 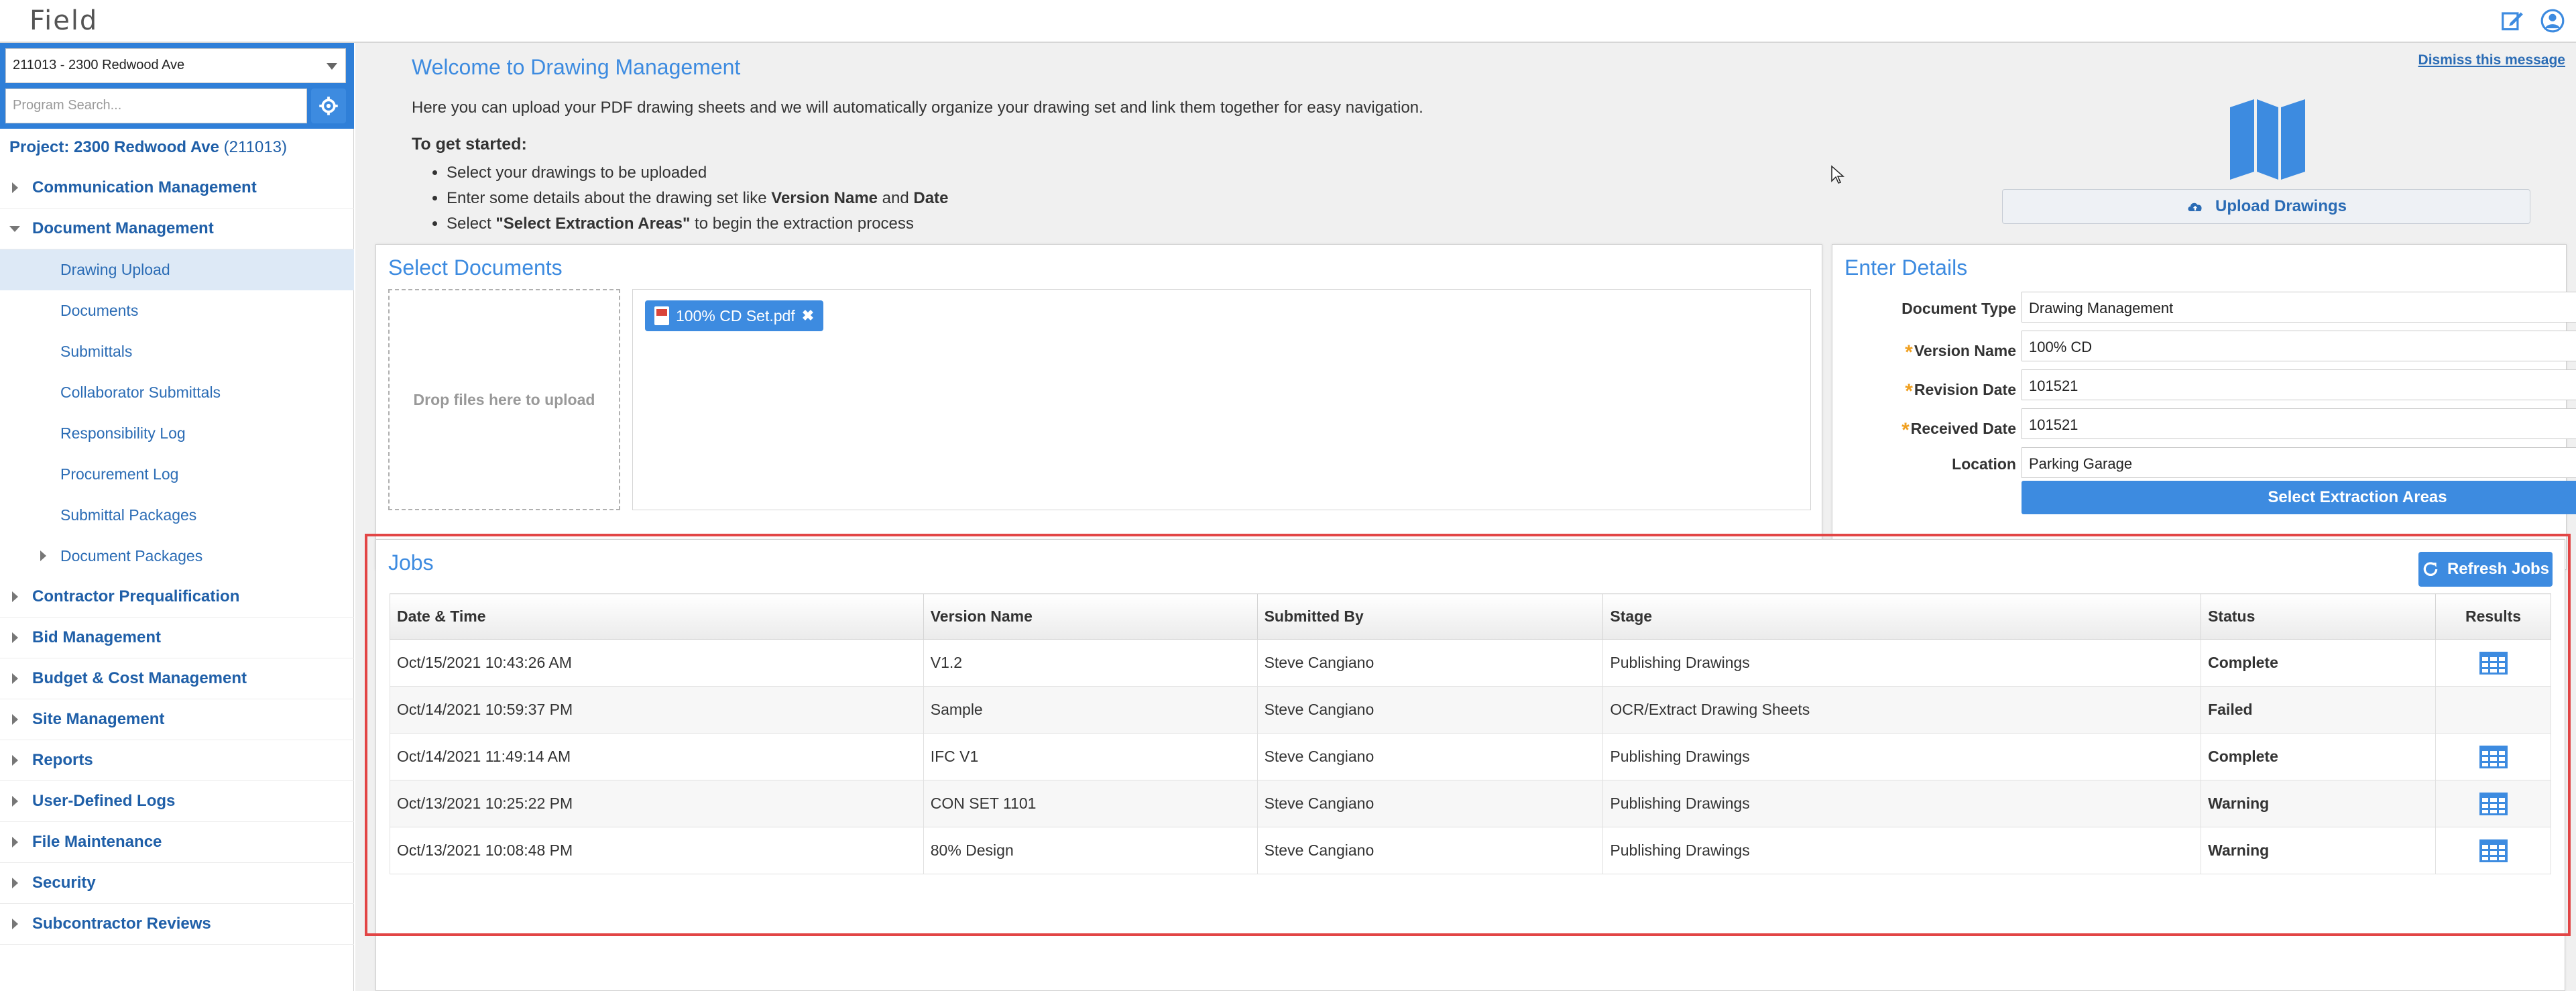 What do you see at coordinates (177, 392) in the screenshot?
I see `sidebar-item-collaborator-submittals: Collaborator Submittals` at bounding box center [177, 392].